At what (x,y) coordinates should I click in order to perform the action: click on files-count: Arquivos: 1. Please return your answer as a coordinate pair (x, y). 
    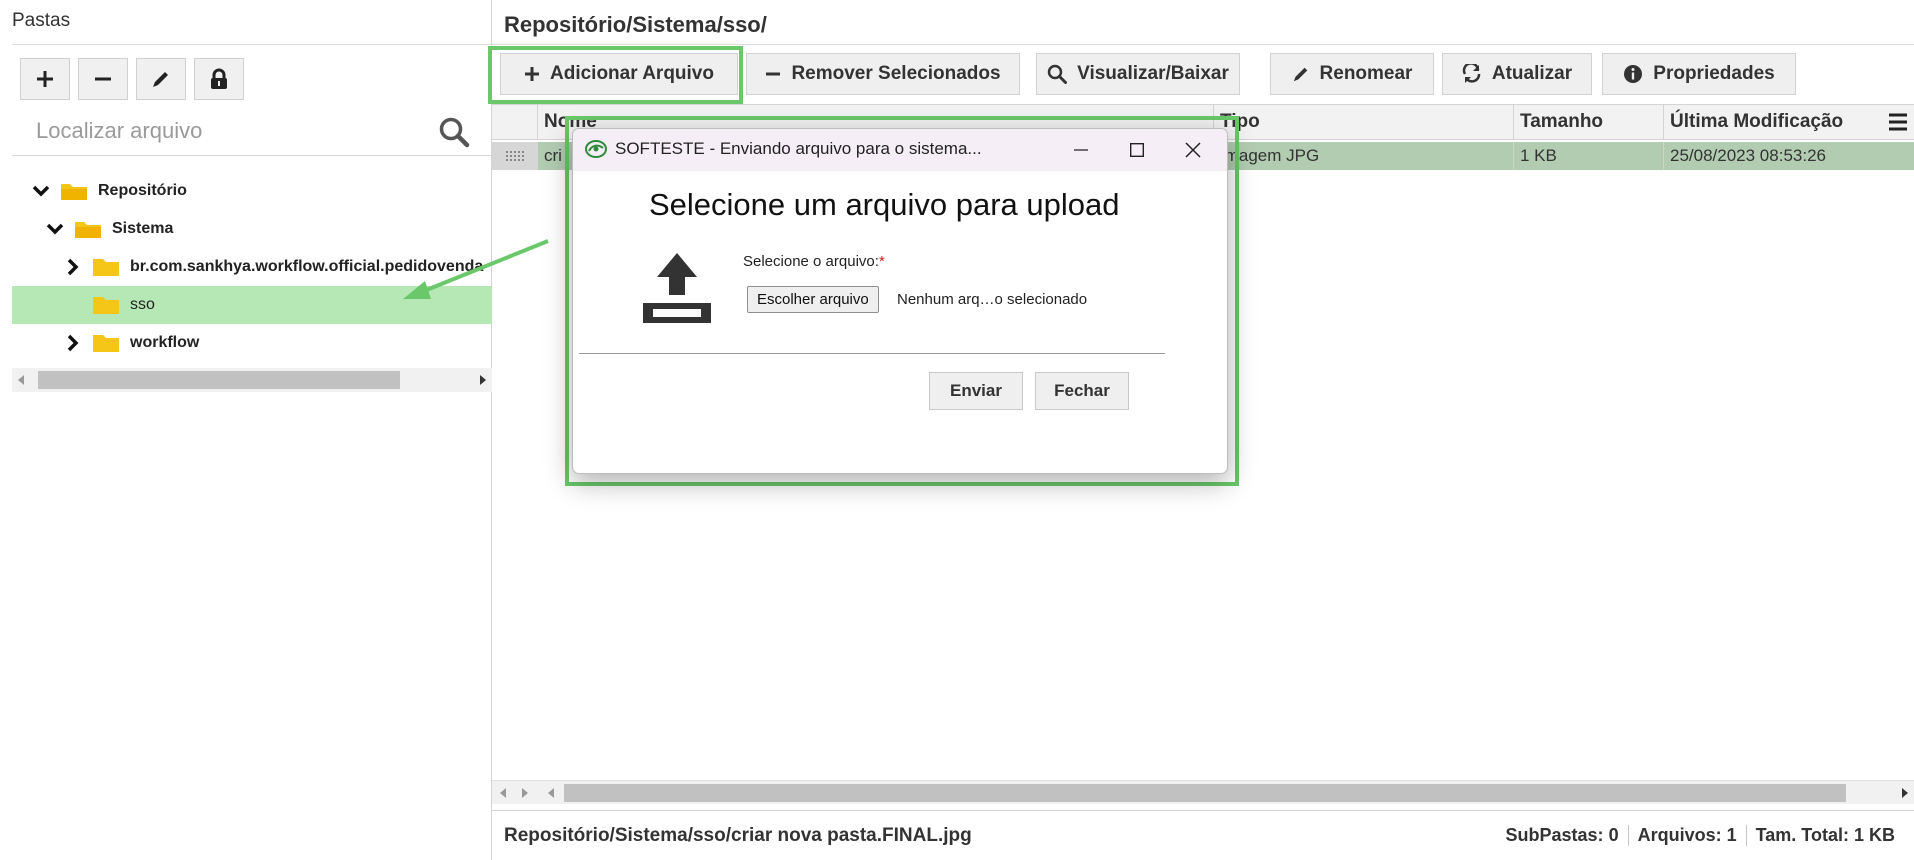
    Looking at the image, I should click on (1686, 835).